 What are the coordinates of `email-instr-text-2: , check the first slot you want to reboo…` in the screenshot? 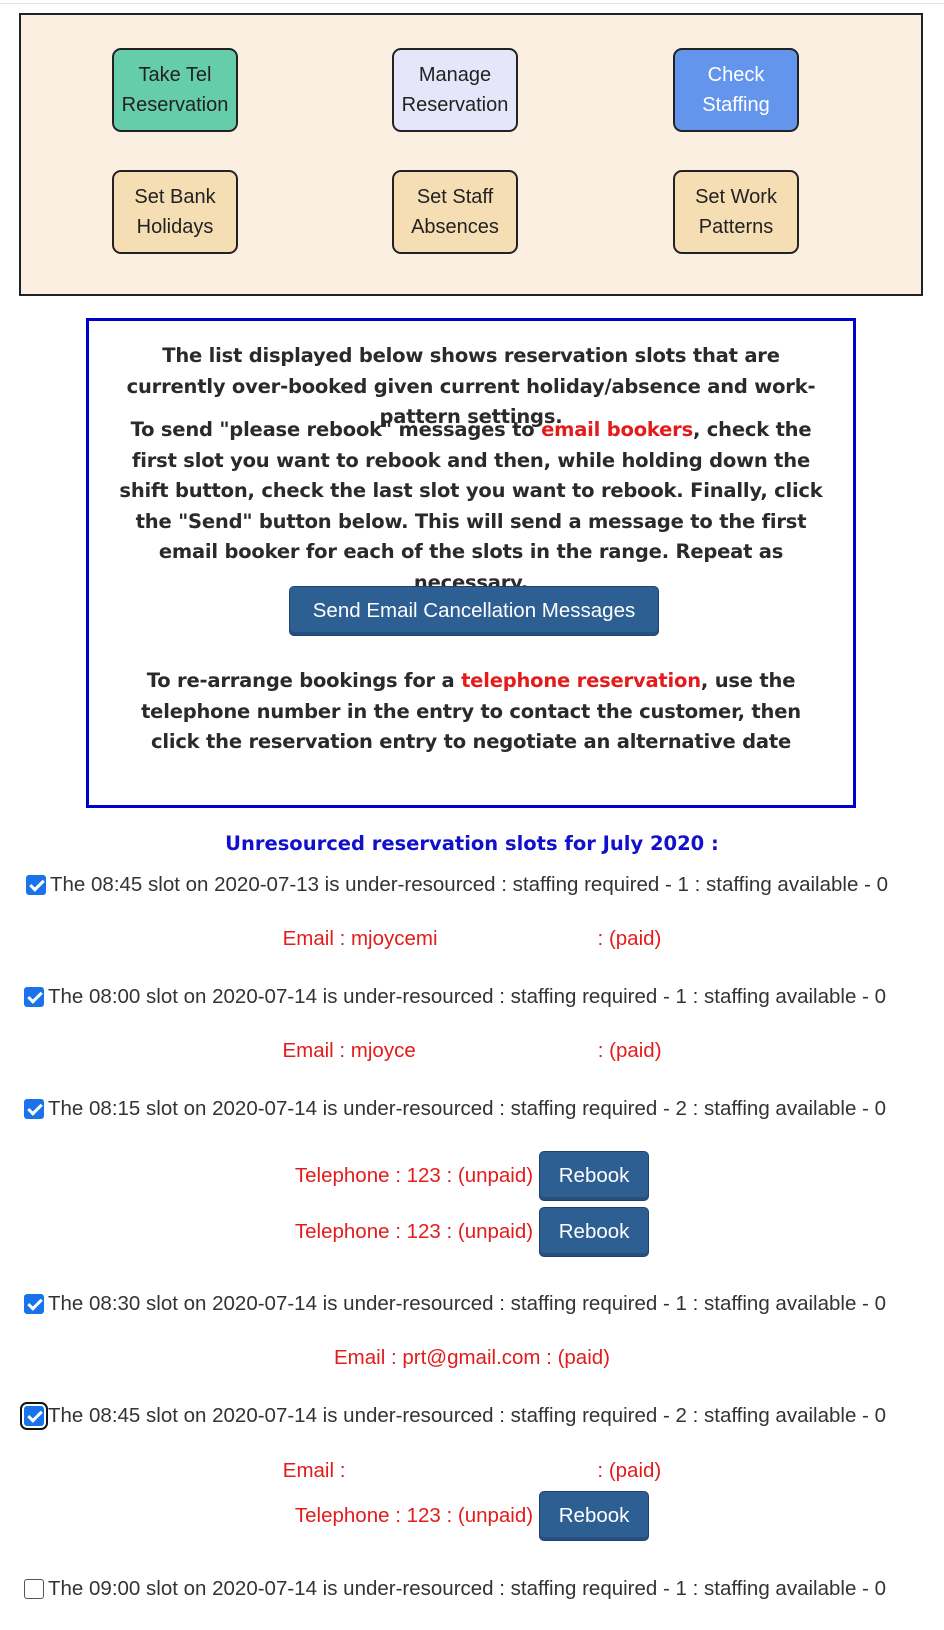 It's located at (471, 506).